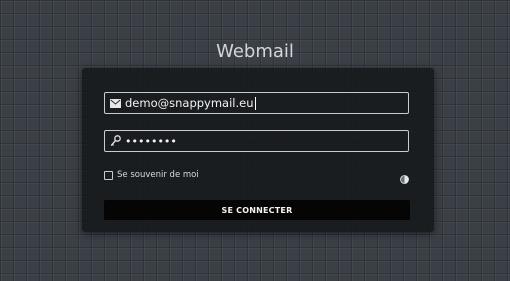 The height and width of the screenshot is (281, 510). What do you see at coordinates (115, 141) in the screenshot?
I see `key-icon` at bounding box center [115, 141].